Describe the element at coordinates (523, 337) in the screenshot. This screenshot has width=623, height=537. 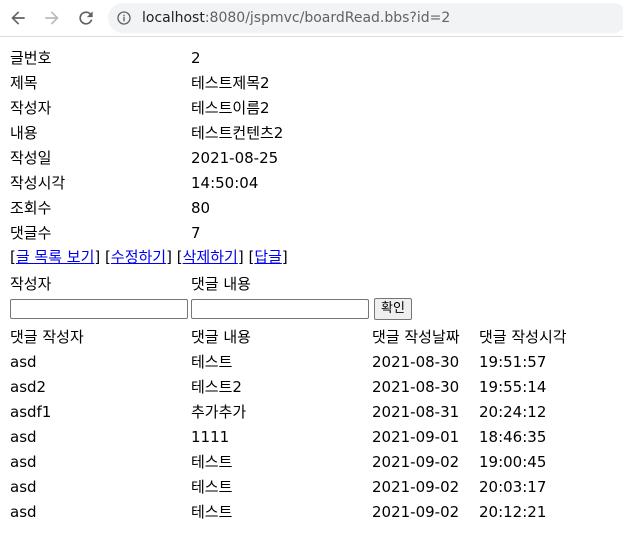
I see `header-time: 댓글 작성시각` at that location.